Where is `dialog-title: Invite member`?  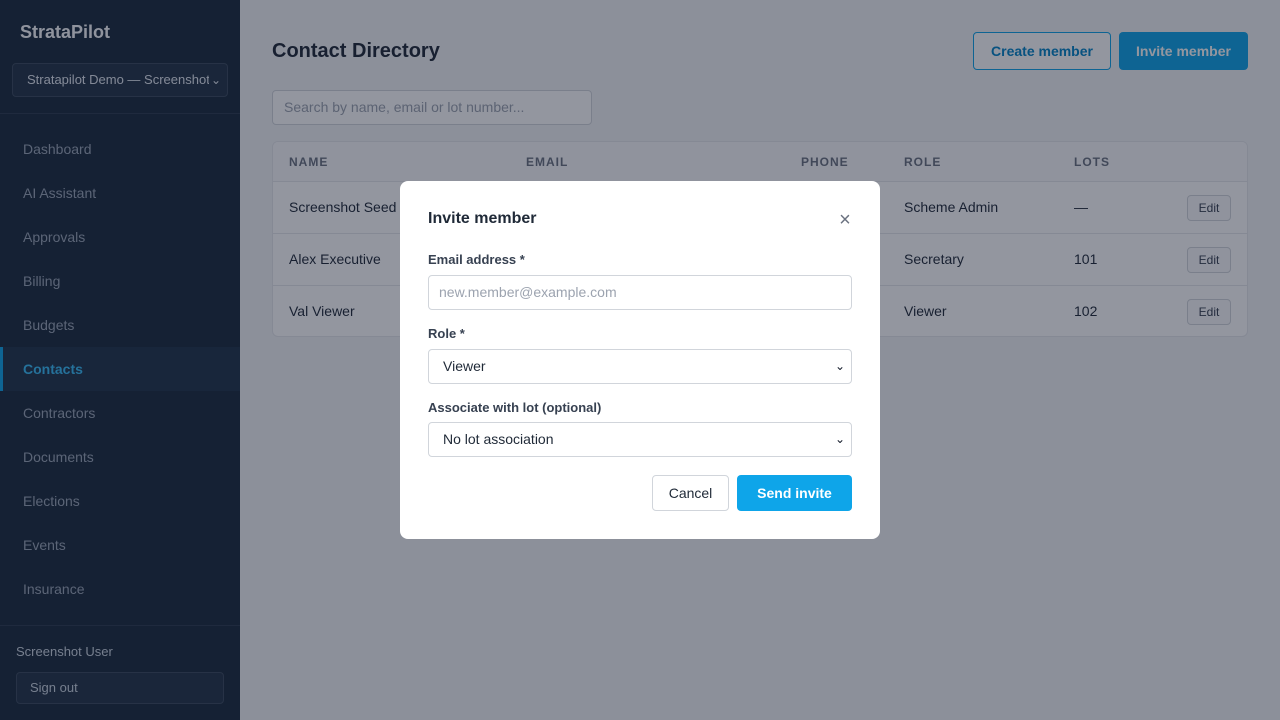 dialog-title: Invite member is located at coordinates (482, 218).